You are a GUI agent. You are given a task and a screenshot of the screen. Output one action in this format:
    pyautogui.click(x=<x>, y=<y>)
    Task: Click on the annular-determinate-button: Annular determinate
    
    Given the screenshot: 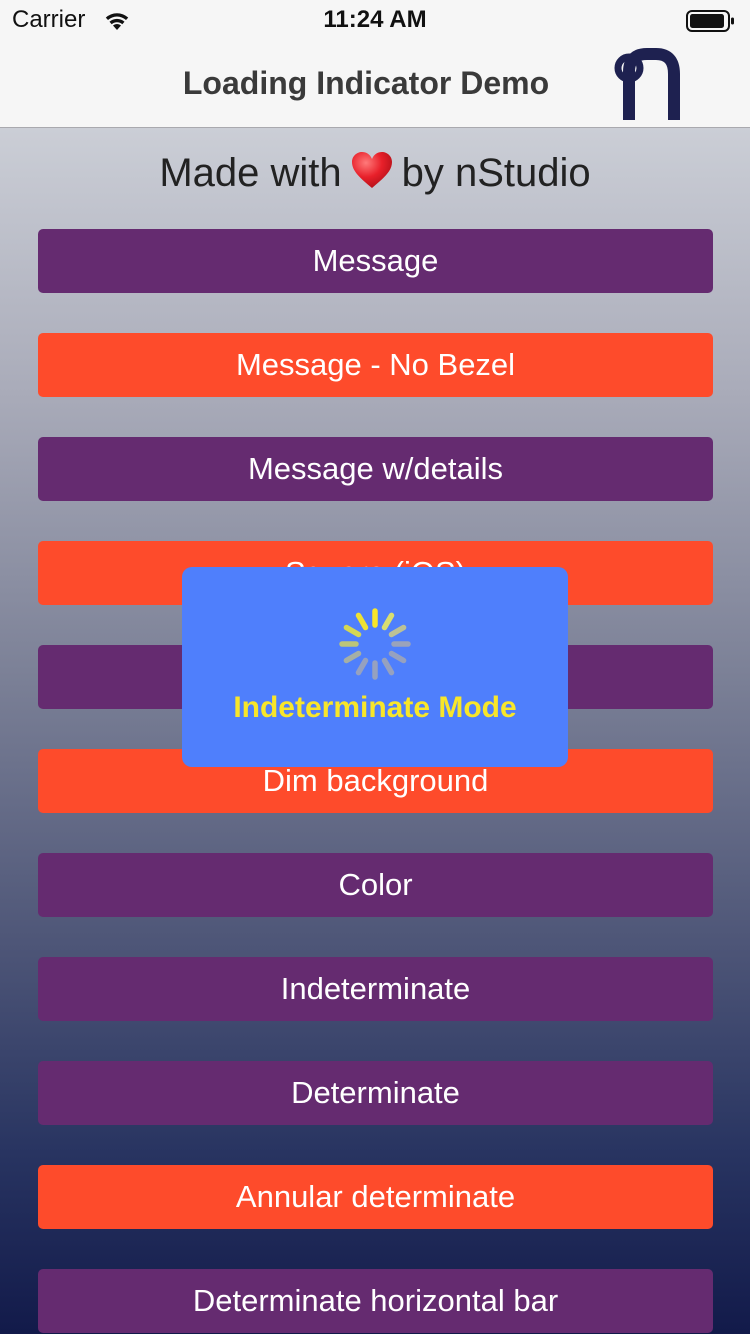 What is the action you would take?
    pyautogui.click(x=375, y=1197)
    